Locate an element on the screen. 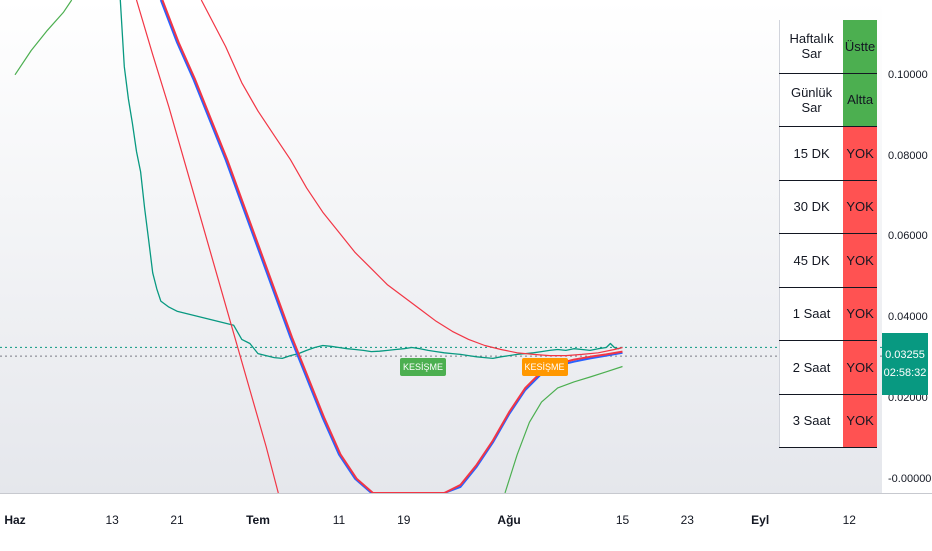  x-tick-label: 15 is located at coordinates (622, 520).